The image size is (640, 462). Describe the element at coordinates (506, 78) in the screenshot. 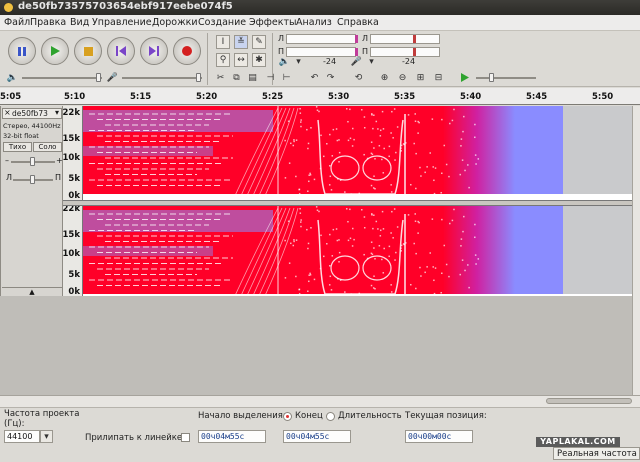

I see `play-speed-track` at that location.